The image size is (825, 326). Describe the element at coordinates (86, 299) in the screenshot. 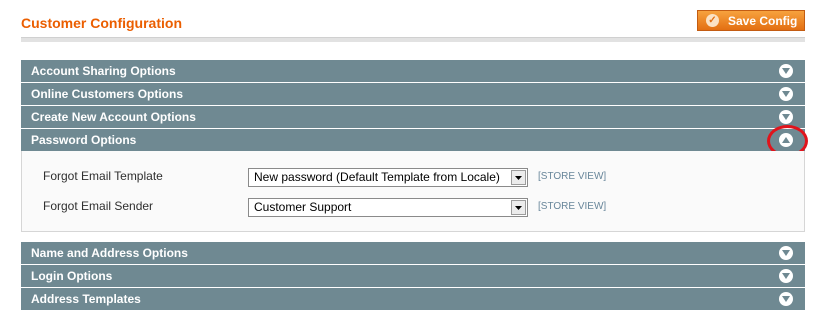

I see `section-label: Address Templates` at that location.